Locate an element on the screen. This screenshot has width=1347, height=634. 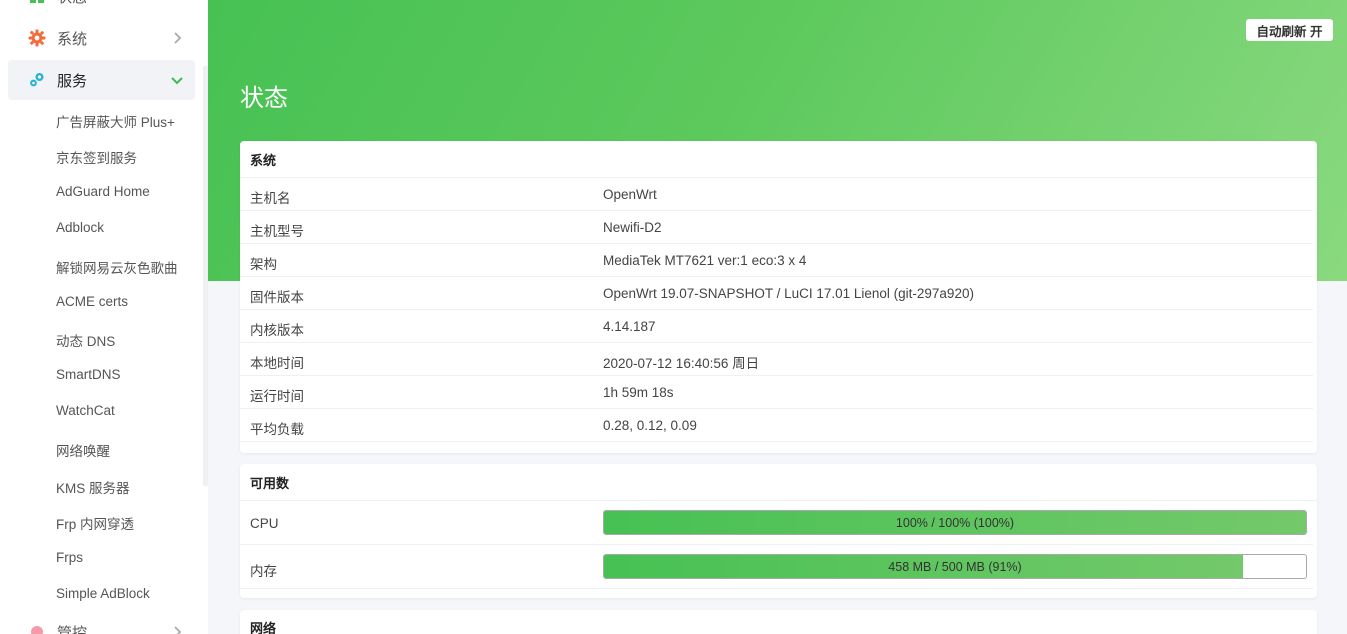
services-icon is located at coordinates (37, 80).